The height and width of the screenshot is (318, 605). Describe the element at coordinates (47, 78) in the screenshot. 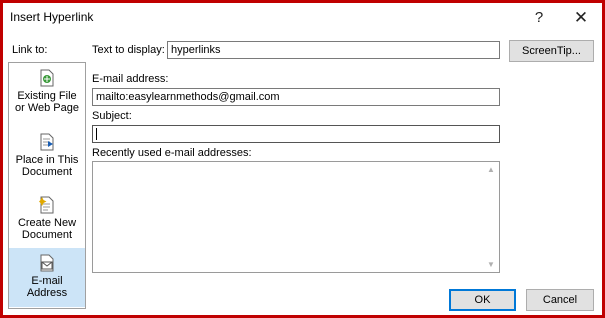

I see `existing-file-icon` at that location.